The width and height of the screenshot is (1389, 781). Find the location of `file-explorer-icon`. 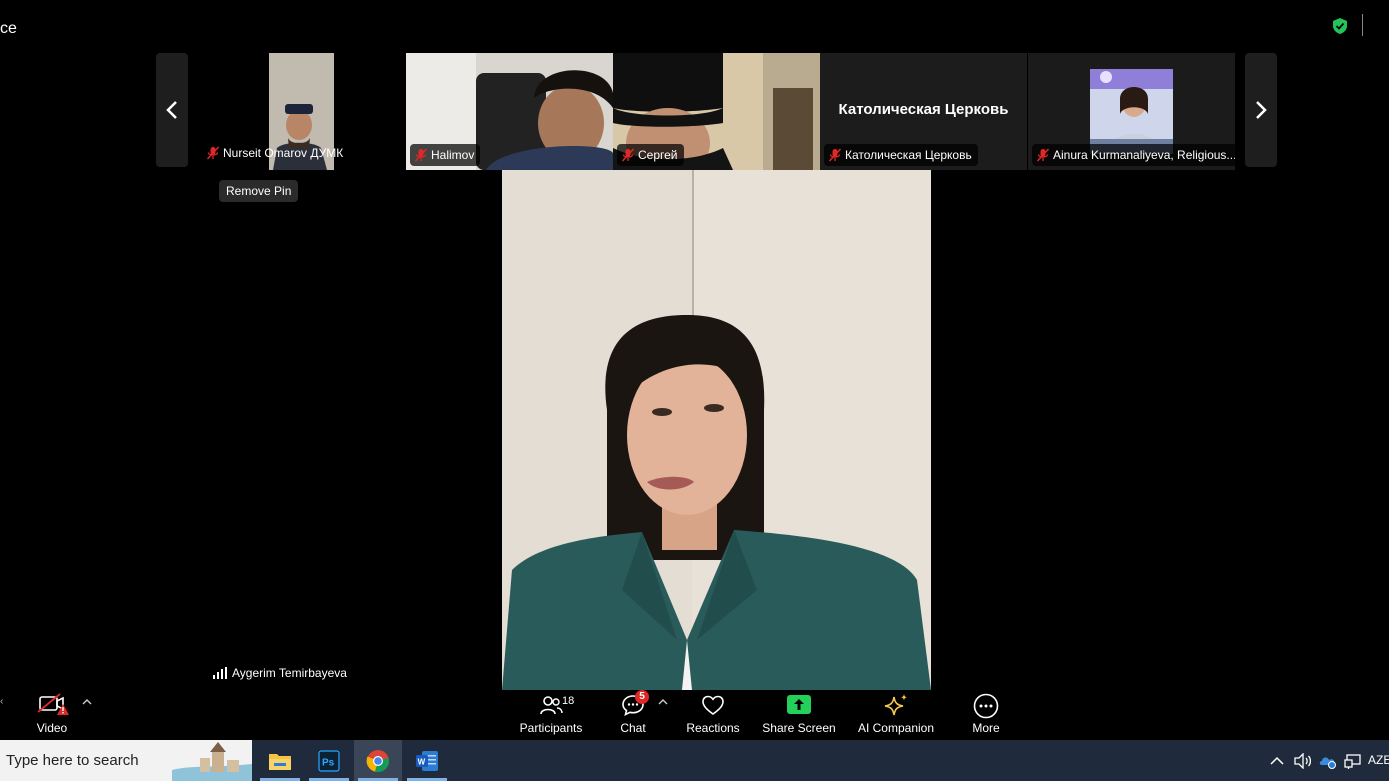

file-explorer-icon is located at coordinates (280, 761).